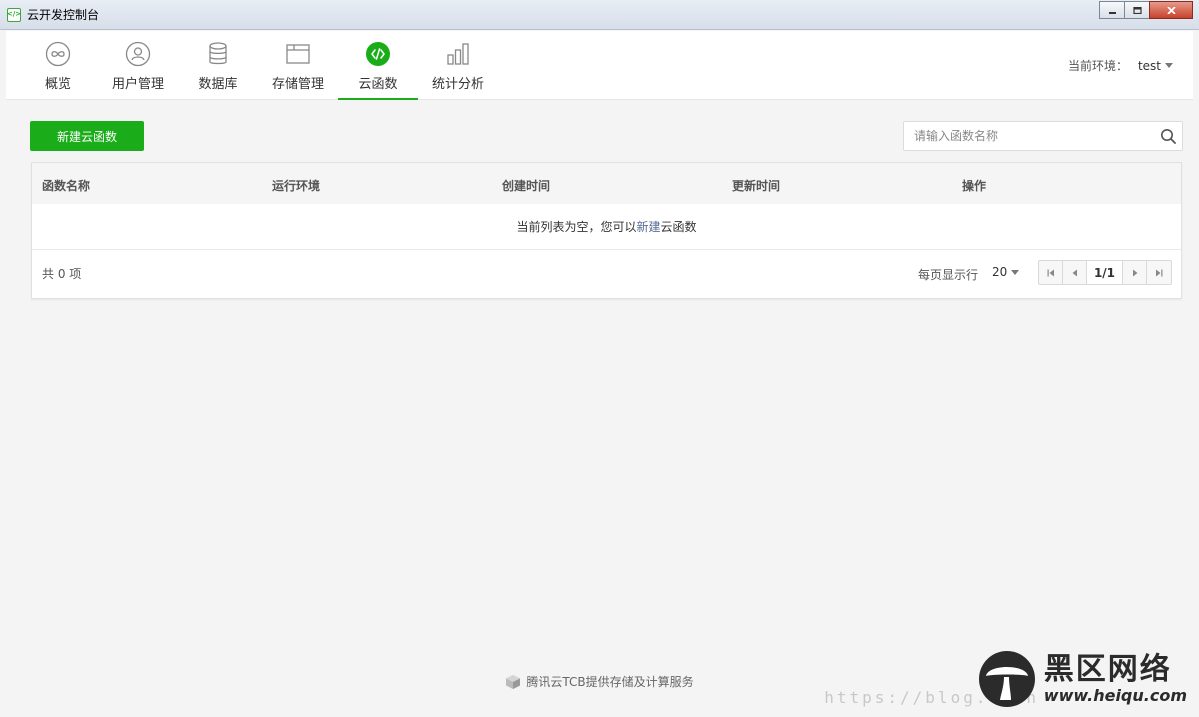 This screenshot has width=1199, height=717. I want to click on top-navigation: 概览 用户管理 数据库 存储管理 云函数 统计分析 当前环境： test, so click(599, 65).